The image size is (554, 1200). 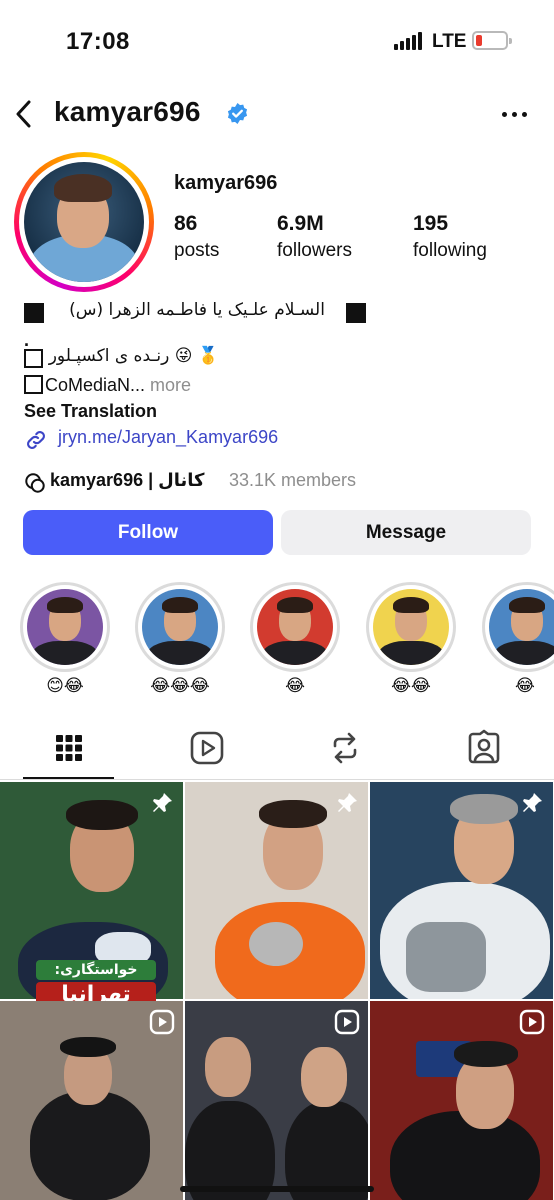 I want to click on verified-badge-icon, so click(x=237, y=113).